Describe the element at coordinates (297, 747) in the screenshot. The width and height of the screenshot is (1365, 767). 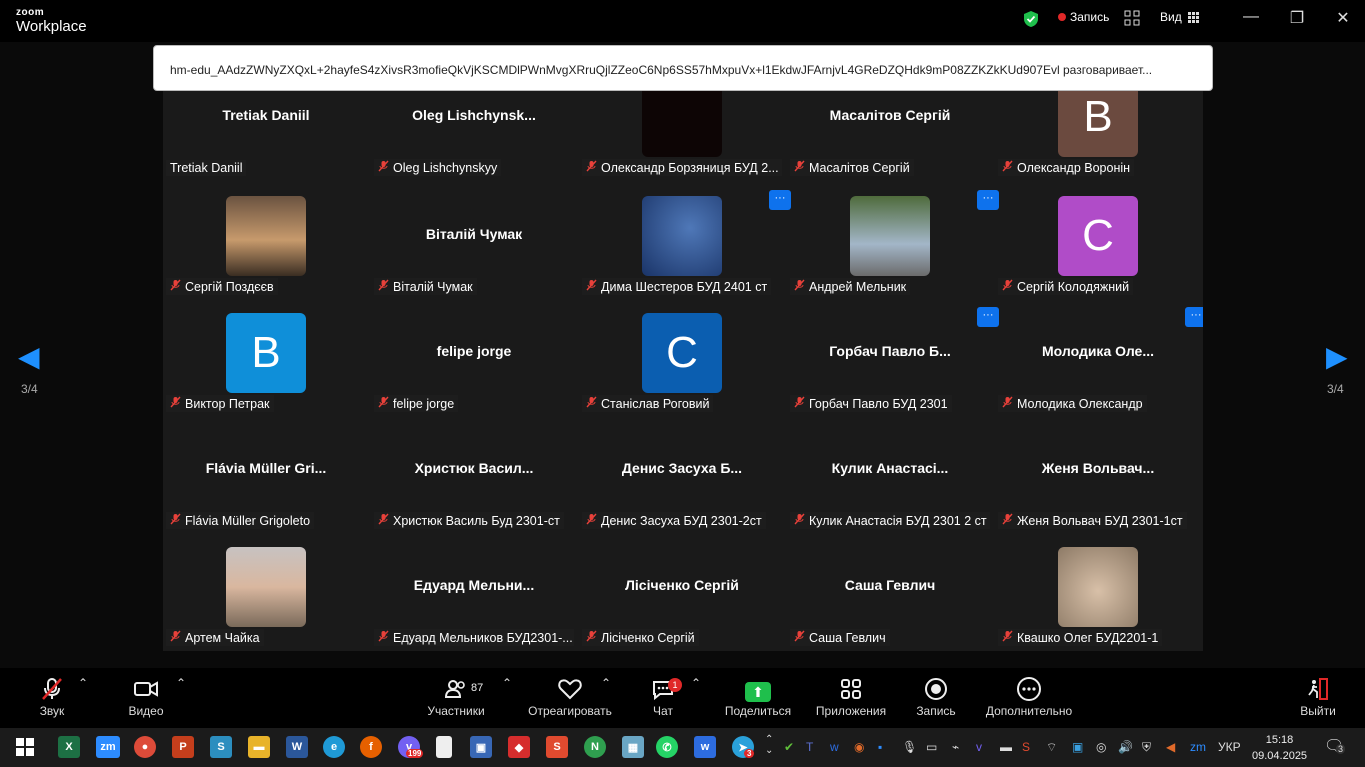
I see `word-icon: W` at that location.